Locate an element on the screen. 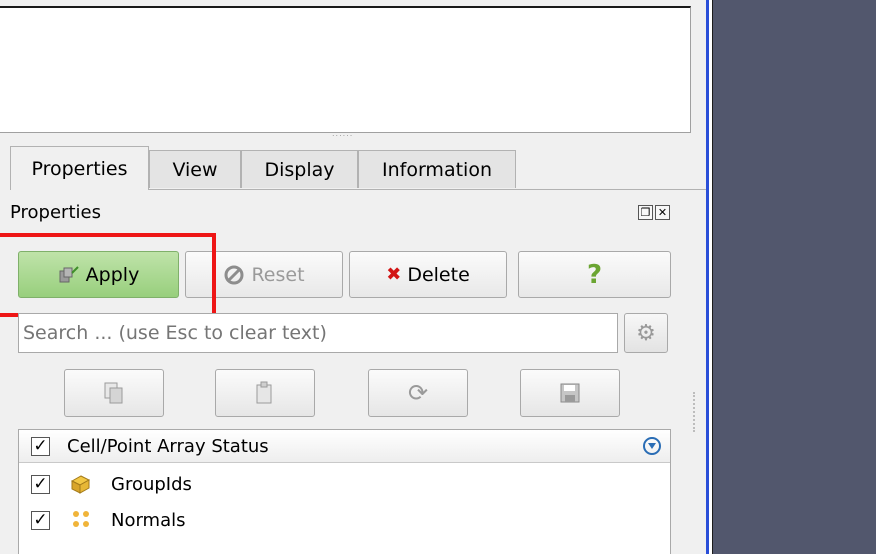  advanced-settings-button: ⚙ is located at coordinates (646, 333).